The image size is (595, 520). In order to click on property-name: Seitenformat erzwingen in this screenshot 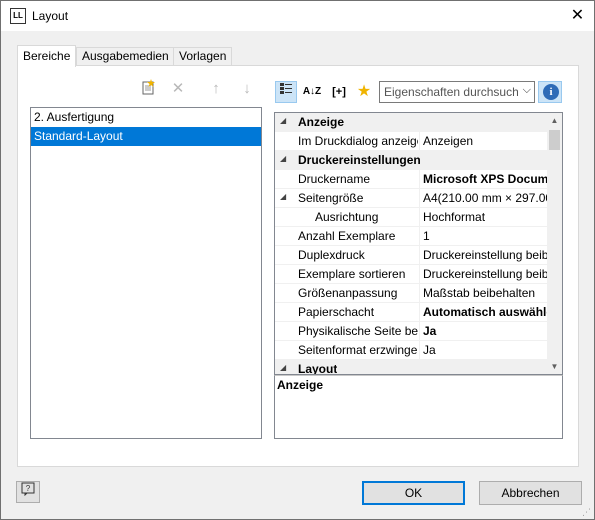, I will do `click(358, 350)`.